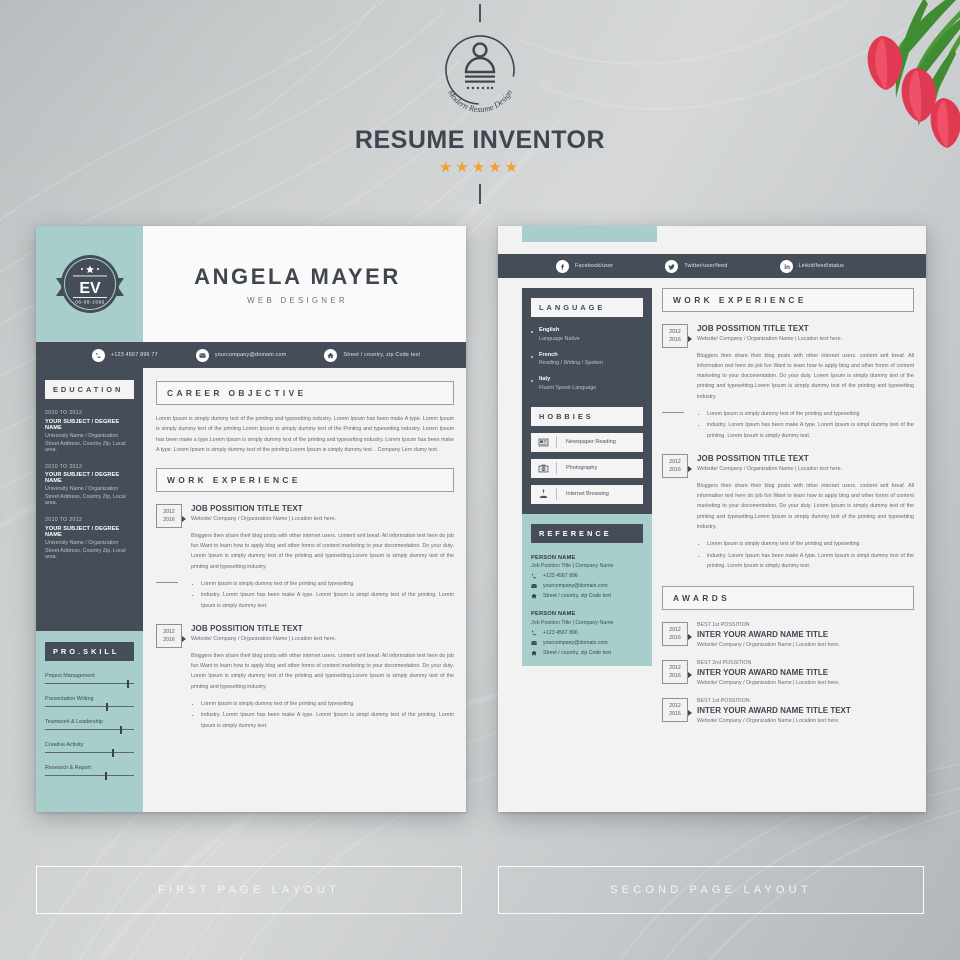 This screenshot has width=960, height=960. What do you see at coordinates (247, 629) in the screenshot?
I see `job-title: JOB POSSITION TITLE TEXT` at bounding box center [247, 629].